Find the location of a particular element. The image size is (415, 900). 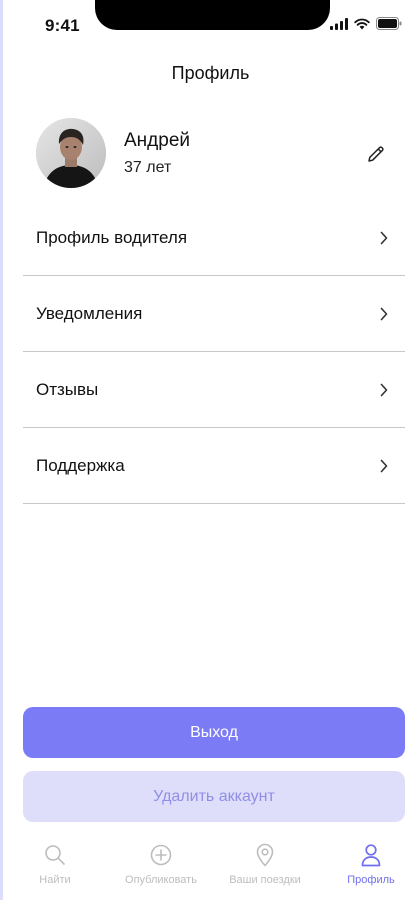

edit-profile-button is located at coordinates (376, 154).